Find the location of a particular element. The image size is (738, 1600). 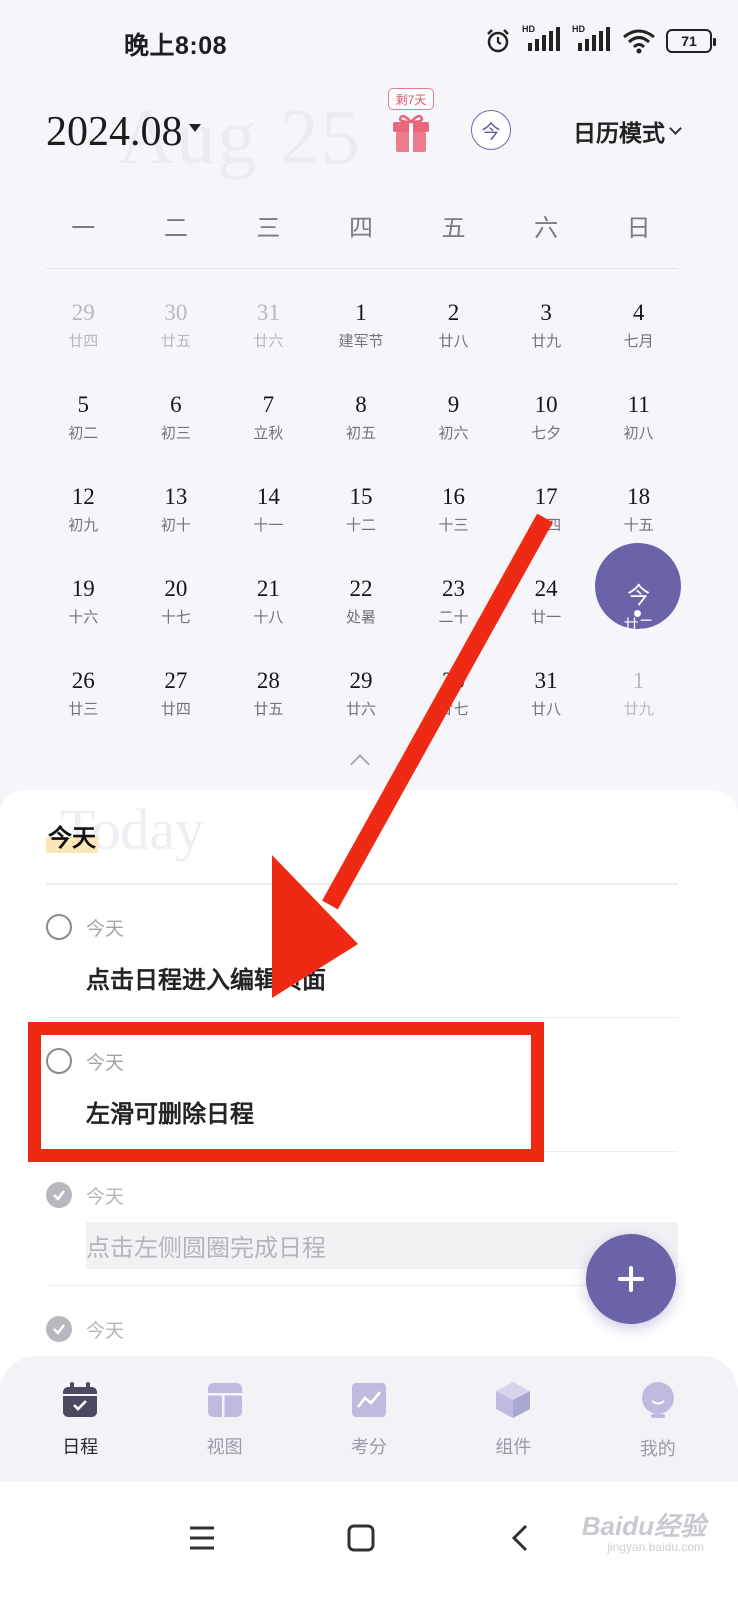

calendar-day: 28 廿五 is located at coordinates (268, 712).